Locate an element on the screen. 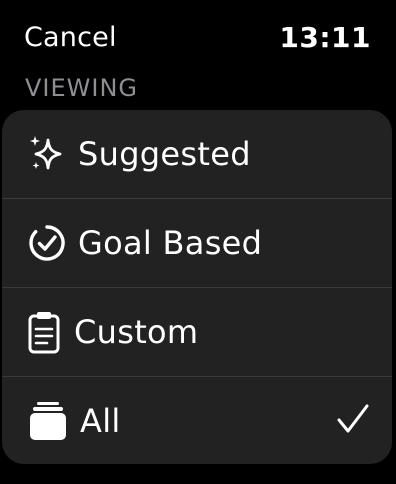 This screenshot has width=396, height=484. goal-circle-check-icon is located at coordinates (47, 243).